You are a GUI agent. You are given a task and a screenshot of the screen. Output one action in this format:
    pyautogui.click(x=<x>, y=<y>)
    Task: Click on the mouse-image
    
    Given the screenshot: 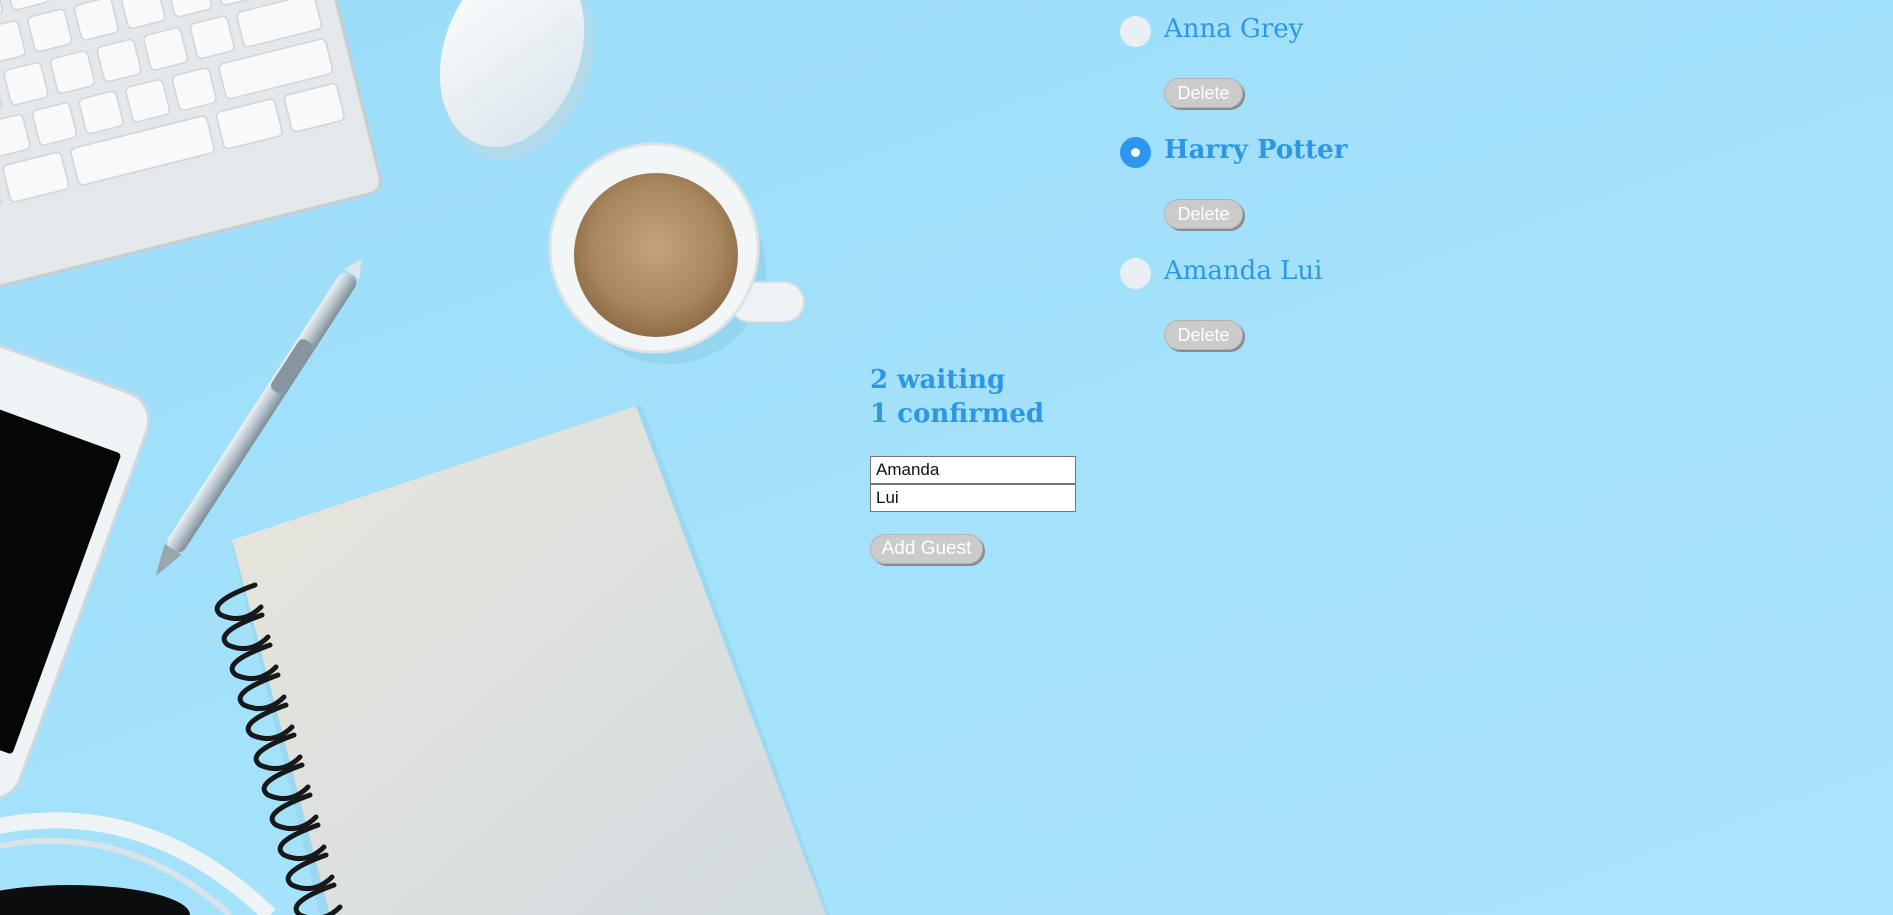 What is the action you would take?
    pyautogui.click(x=516, y=80)
    